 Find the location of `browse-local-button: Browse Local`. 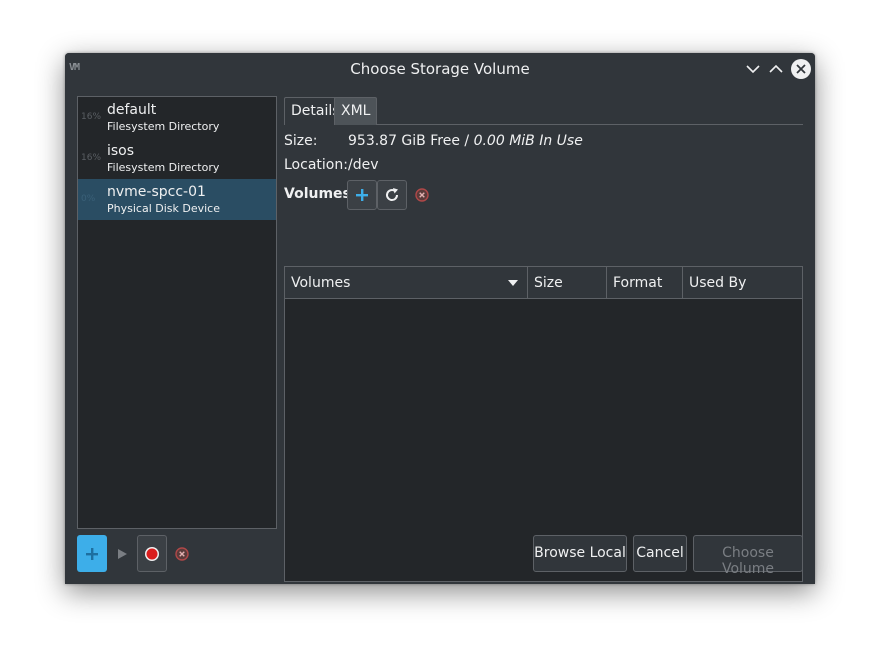

browse-local-button: Browse Local is located at coordinates (580, 553).